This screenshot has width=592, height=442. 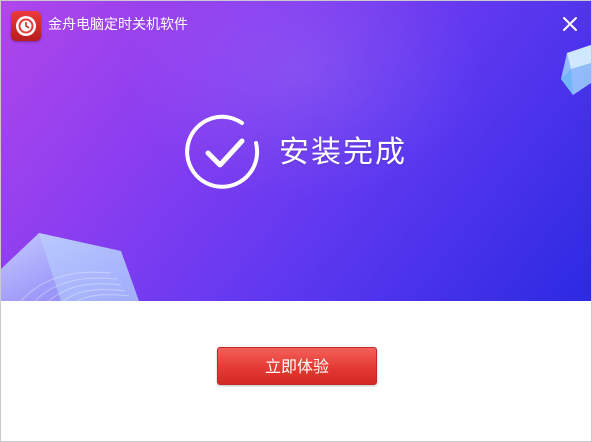 I want to click on cube-decoration-top-right, so click(x=576, y=70).